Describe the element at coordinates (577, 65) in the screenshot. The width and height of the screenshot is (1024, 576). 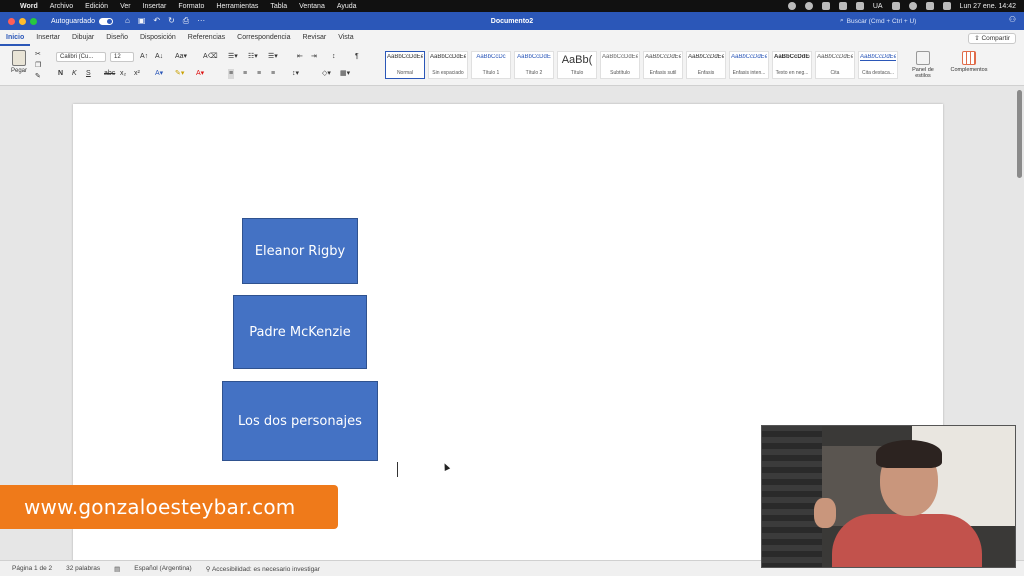
I see `style-titulo: AaBb( Título` at that location.